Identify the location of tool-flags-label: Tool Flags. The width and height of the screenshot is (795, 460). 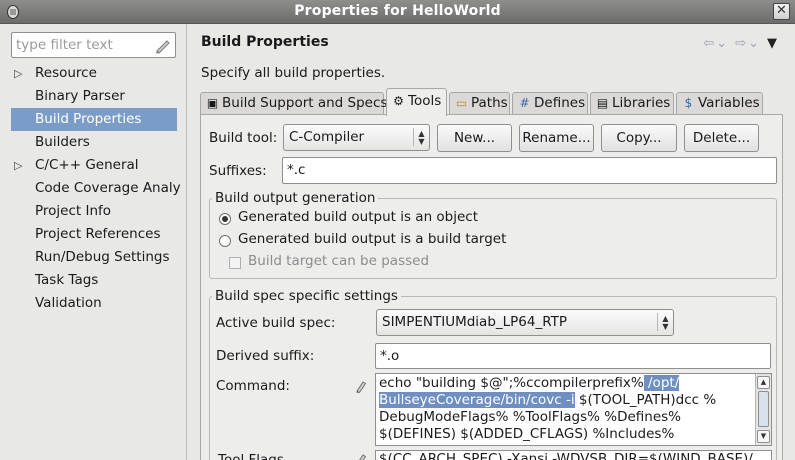
(251, 456).